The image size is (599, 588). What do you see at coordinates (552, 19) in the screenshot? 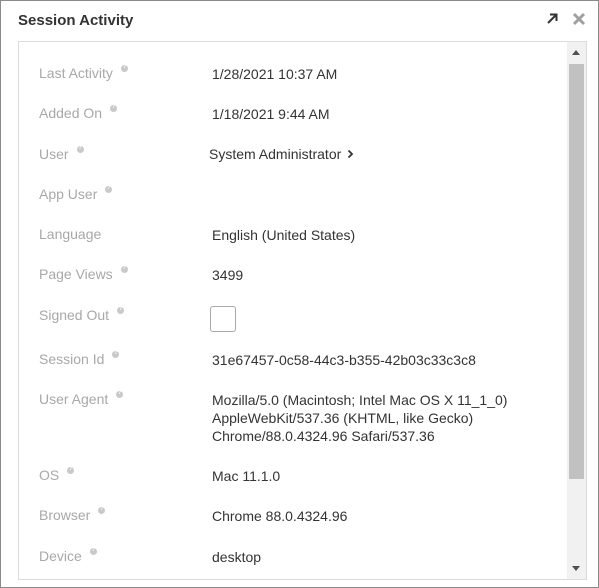
I see `arrow-up-right-icon` at bounding box center [552, 19].